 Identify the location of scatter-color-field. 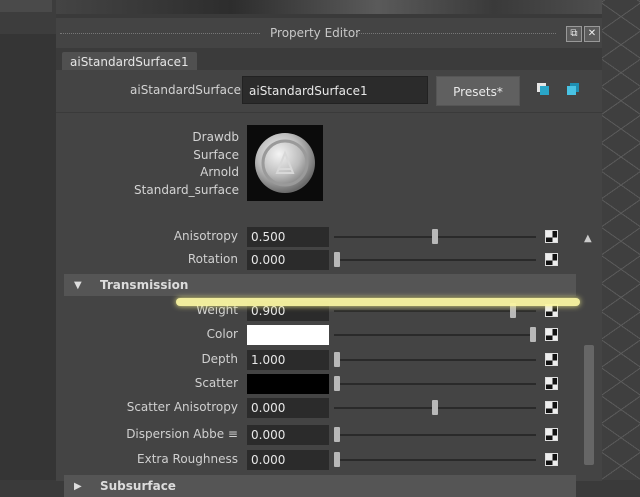
(288, 384).